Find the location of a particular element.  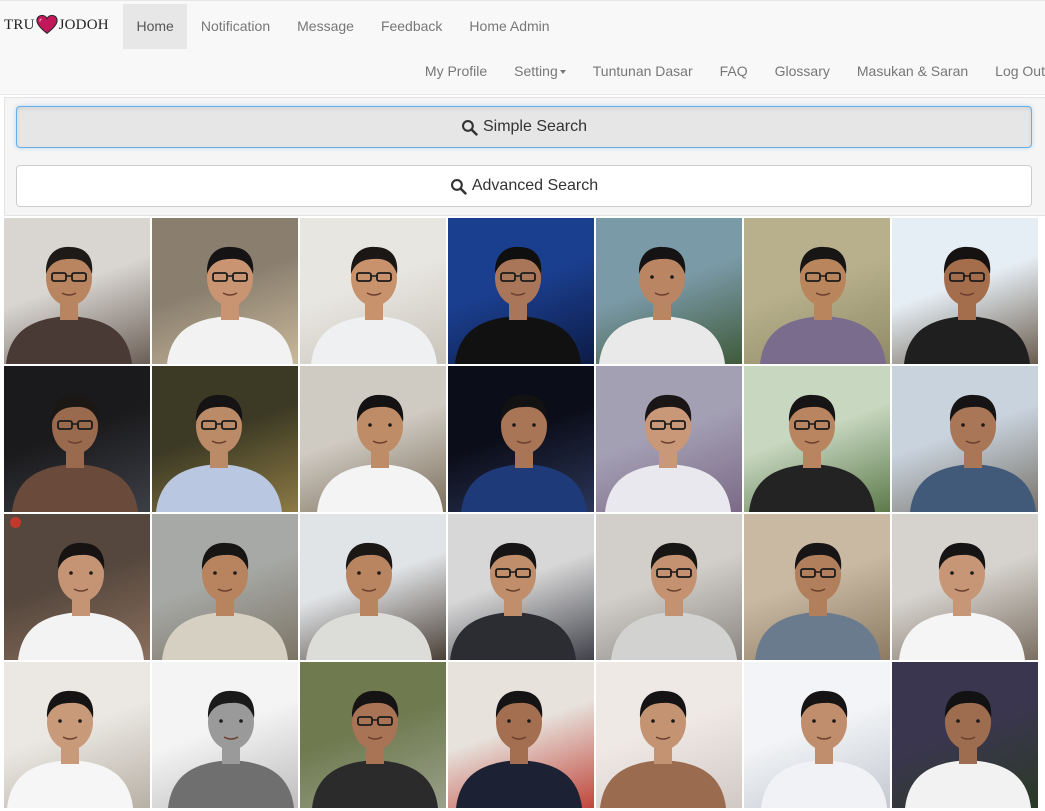

nav-faq: FAQ is located at coordinates (733, 71).